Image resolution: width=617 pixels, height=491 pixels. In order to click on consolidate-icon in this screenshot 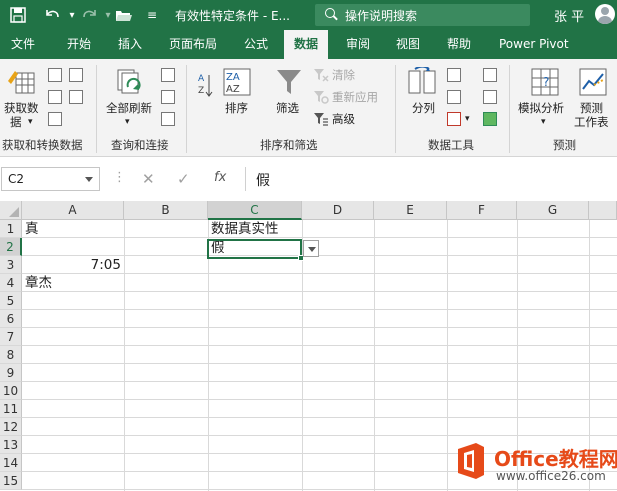, I will do `click(490, 75)`.